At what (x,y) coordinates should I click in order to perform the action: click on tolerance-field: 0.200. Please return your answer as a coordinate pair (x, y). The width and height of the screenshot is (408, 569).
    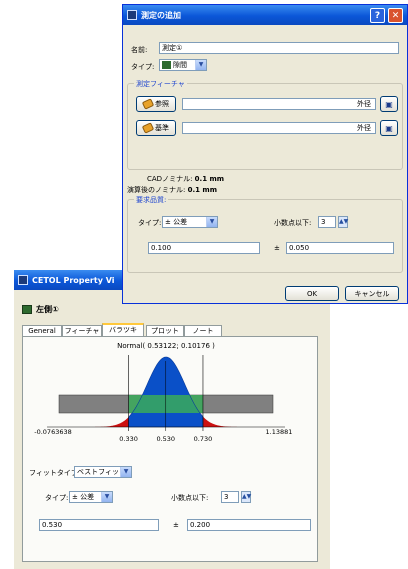
    Looking at the image, I should click on (249, 525).